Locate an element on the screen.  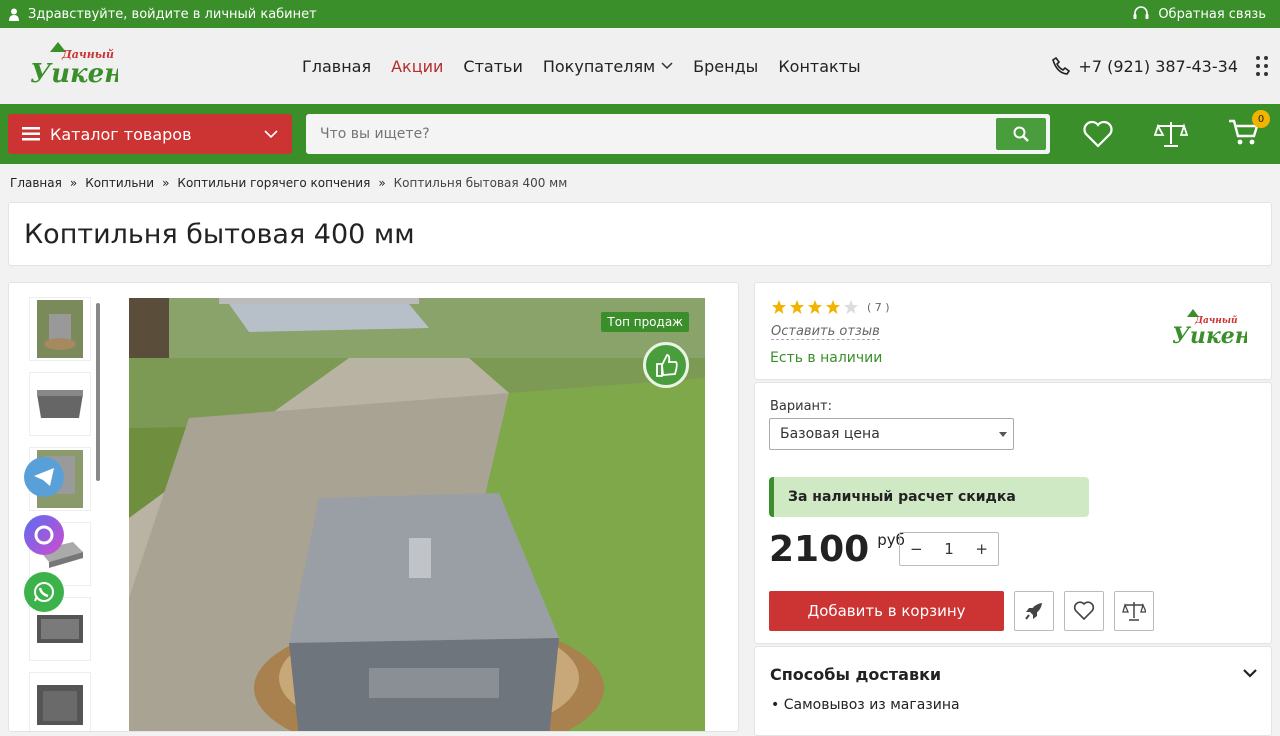
qty-minus-button: − is located at coordinates (916, 549).